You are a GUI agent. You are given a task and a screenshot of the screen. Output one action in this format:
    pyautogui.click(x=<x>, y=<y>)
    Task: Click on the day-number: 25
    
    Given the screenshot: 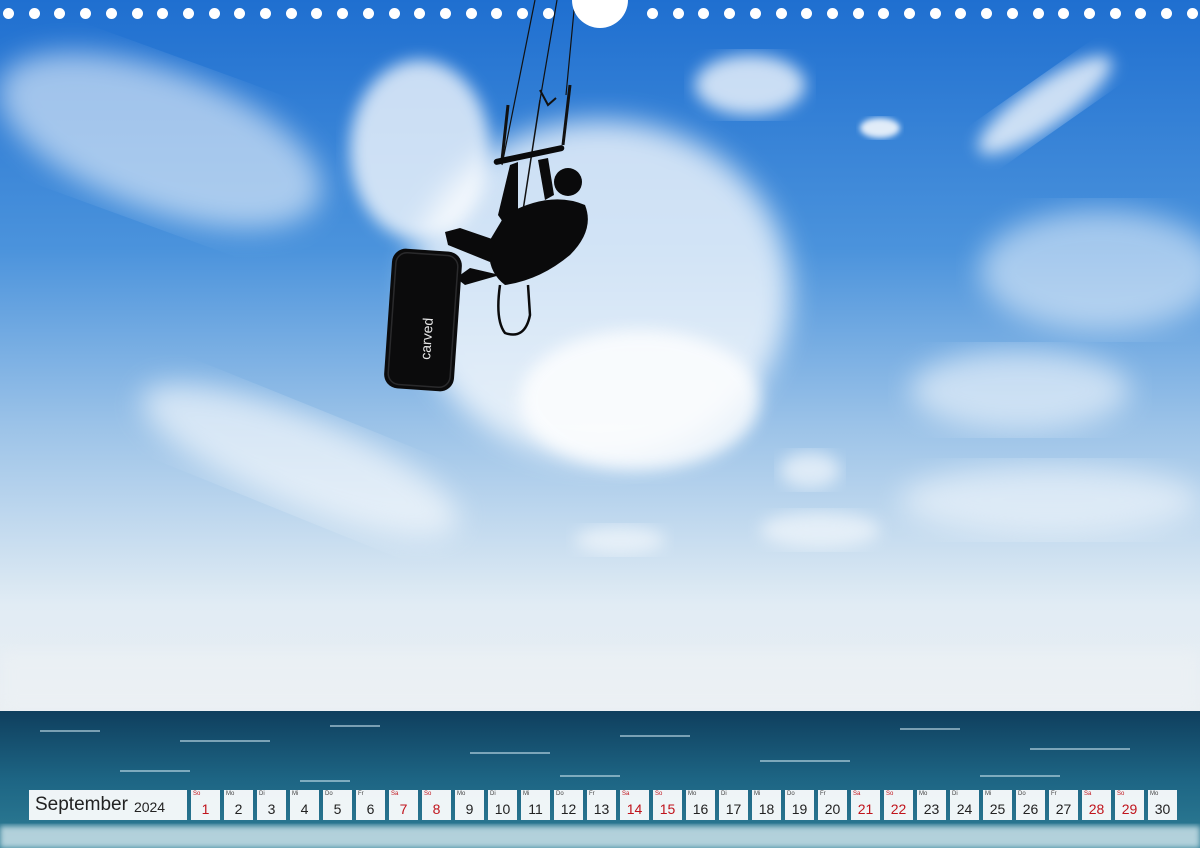 What is the action you would take?
    pyautogui.click(x=997, y=809)
    